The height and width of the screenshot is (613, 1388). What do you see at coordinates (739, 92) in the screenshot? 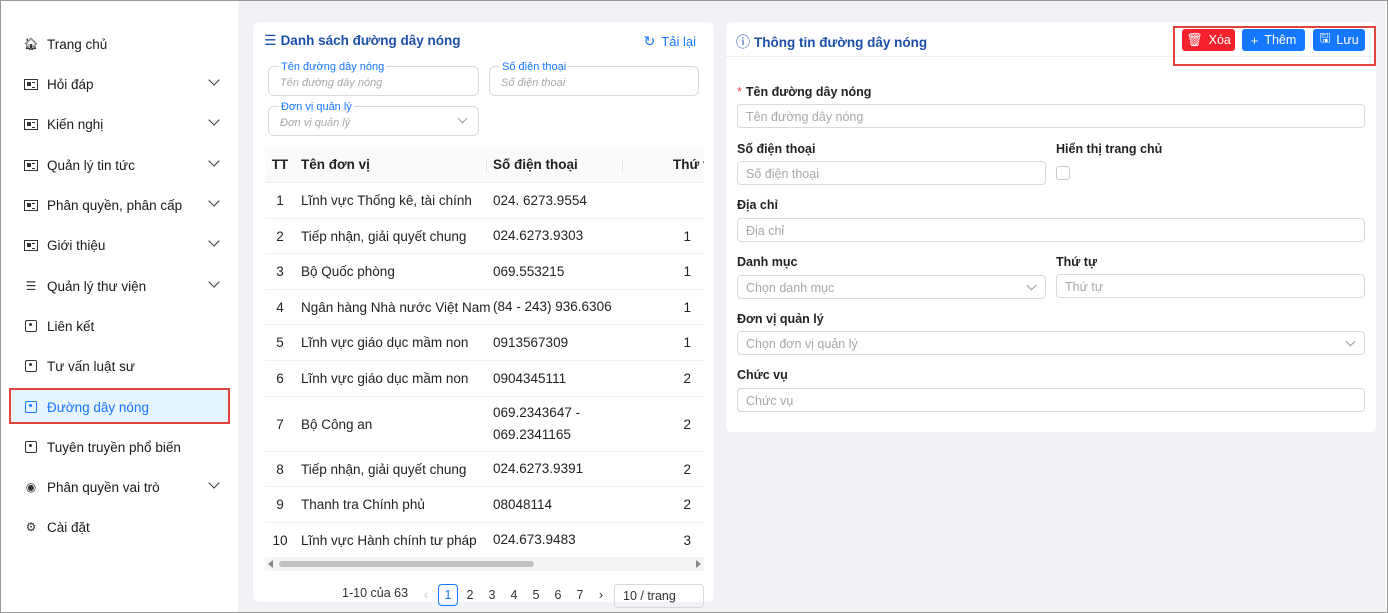
I see `required-marker: *` at bounding box center [739, 92].